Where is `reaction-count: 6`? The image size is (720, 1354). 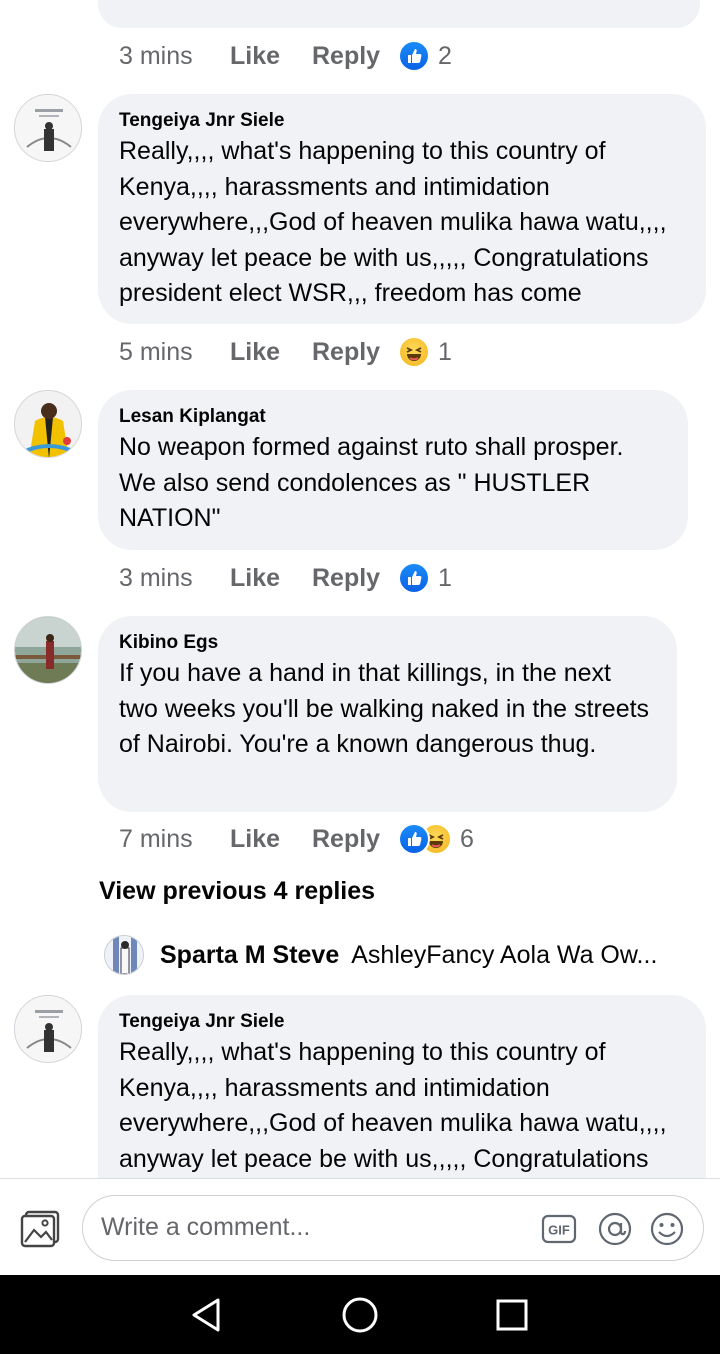 reaction-count: 6 is located at coordinates (467, 838).